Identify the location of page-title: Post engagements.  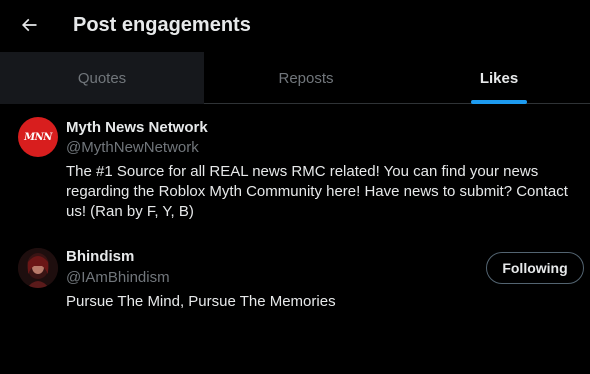
(162, 25).